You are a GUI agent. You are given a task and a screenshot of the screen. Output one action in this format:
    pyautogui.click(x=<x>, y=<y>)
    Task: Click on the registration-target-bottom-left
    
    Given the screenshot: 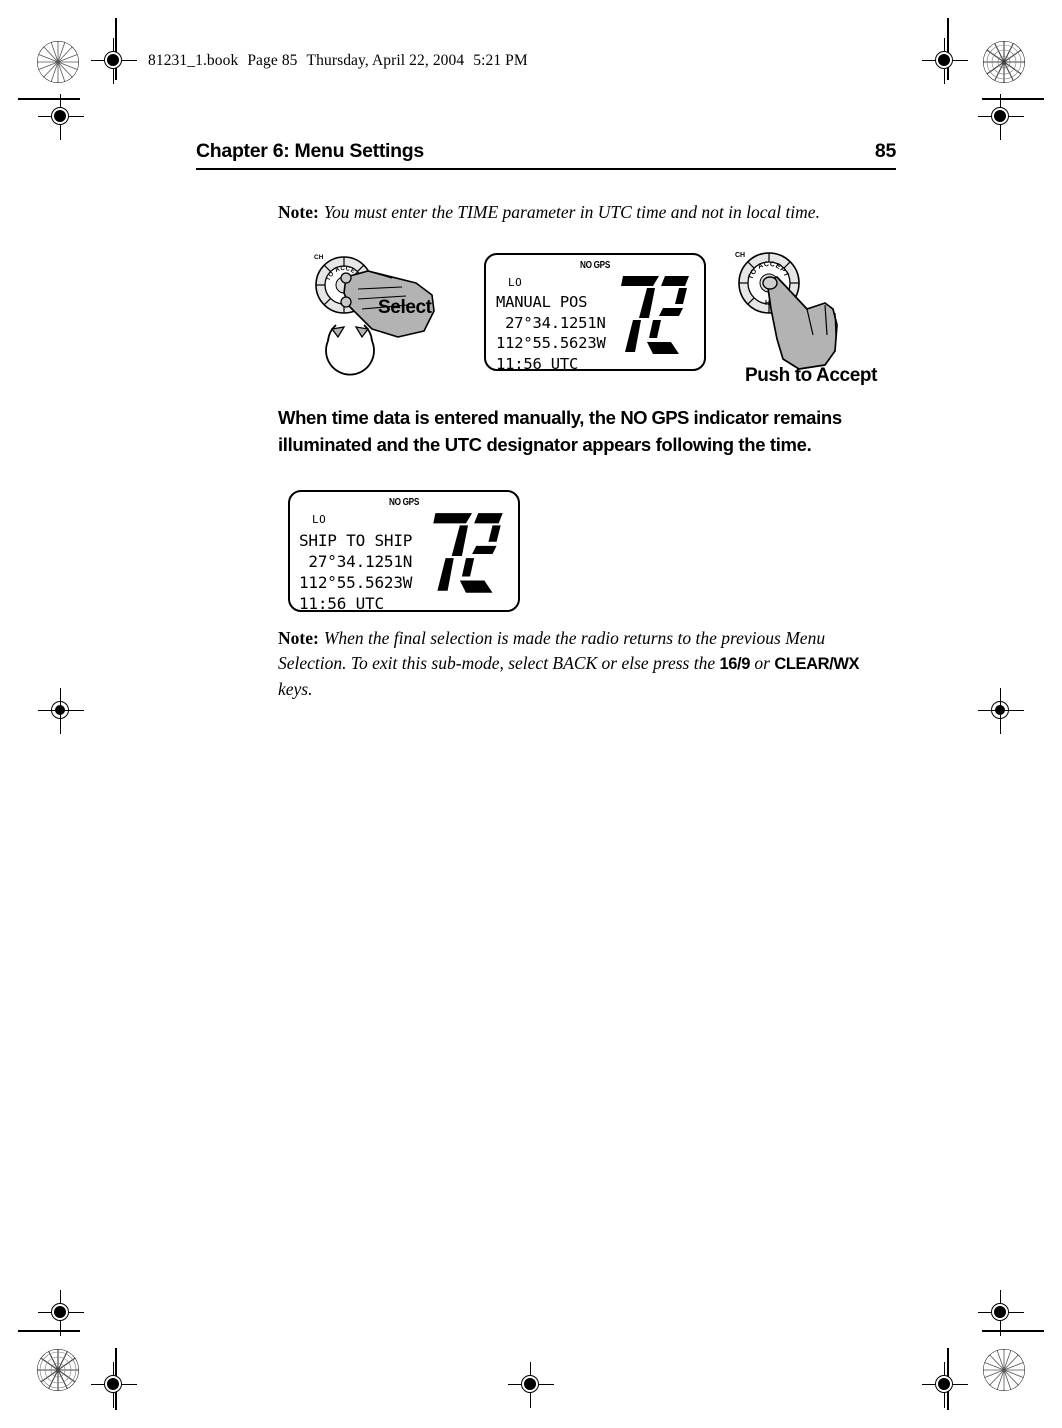 What is the action you would take?
    pyautogui.click(x=114, y=1385)
    